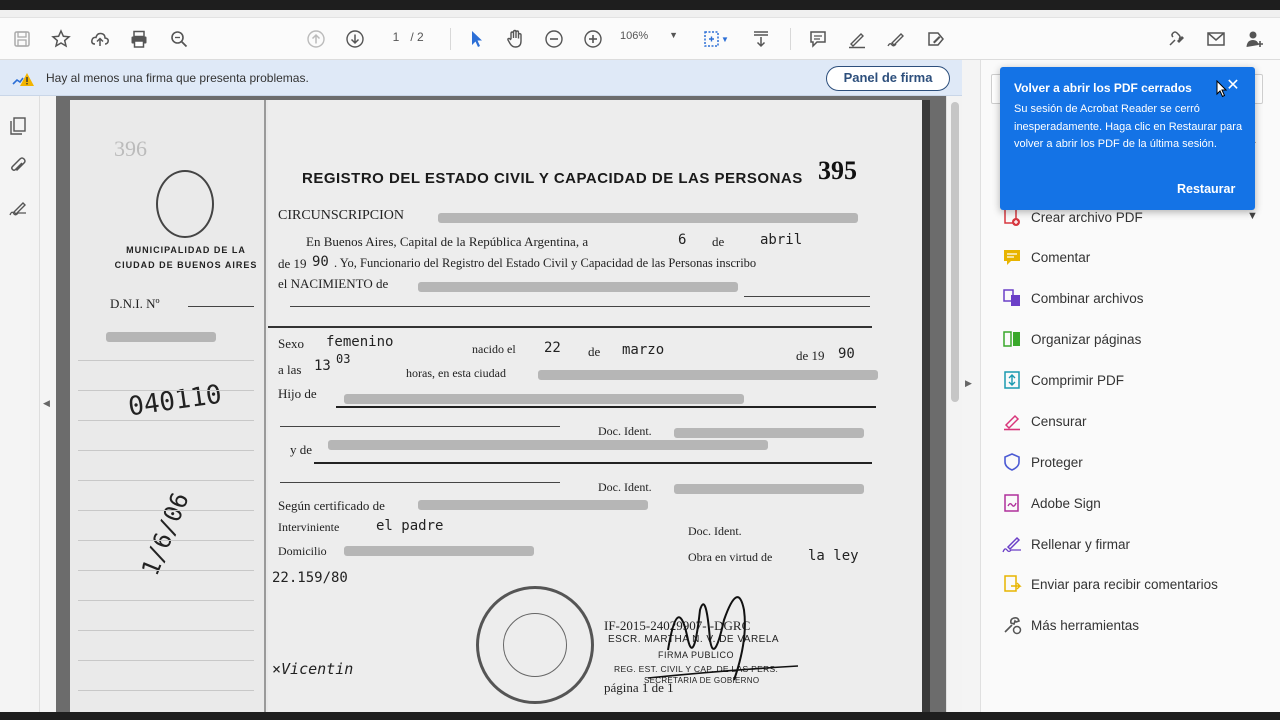 The image size is (1280, 720). Describe the element at coordinates (331, 505) in the screenshot. I see `segun-label: Según certificado de` at that location.